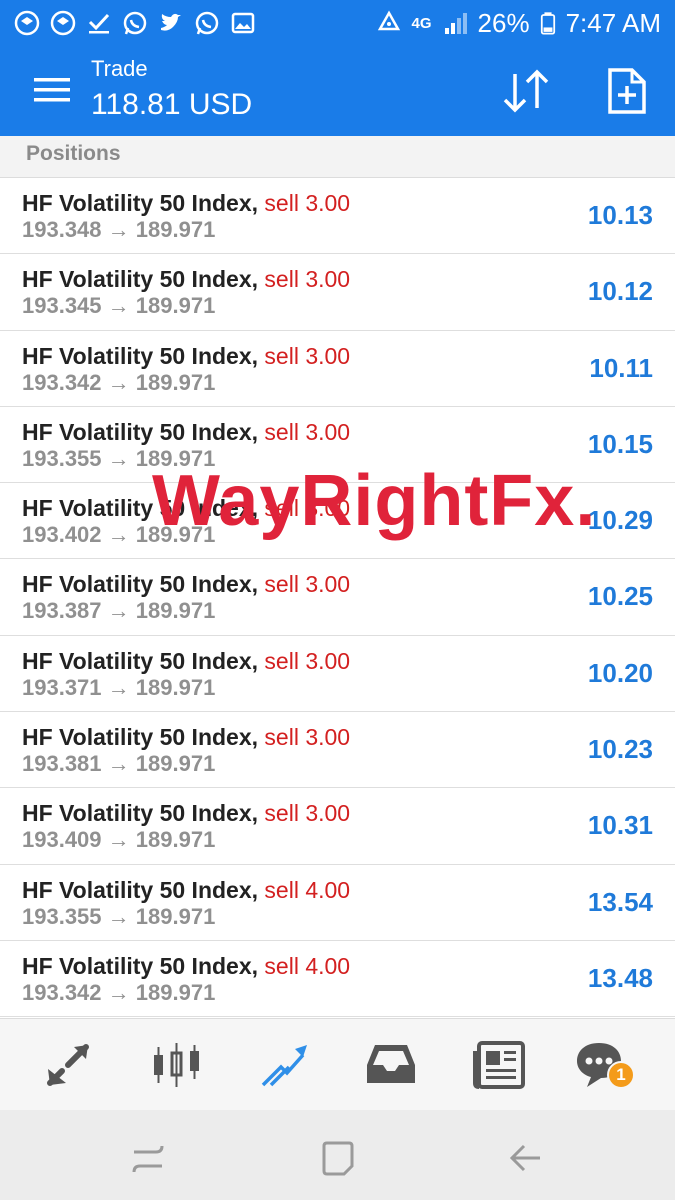 Image resolution: width=675 pixels, height=1200 pixels. Describe the element at coordinates (620, 672) in the screenshot. I see `profit-value: 10.20` at that location.